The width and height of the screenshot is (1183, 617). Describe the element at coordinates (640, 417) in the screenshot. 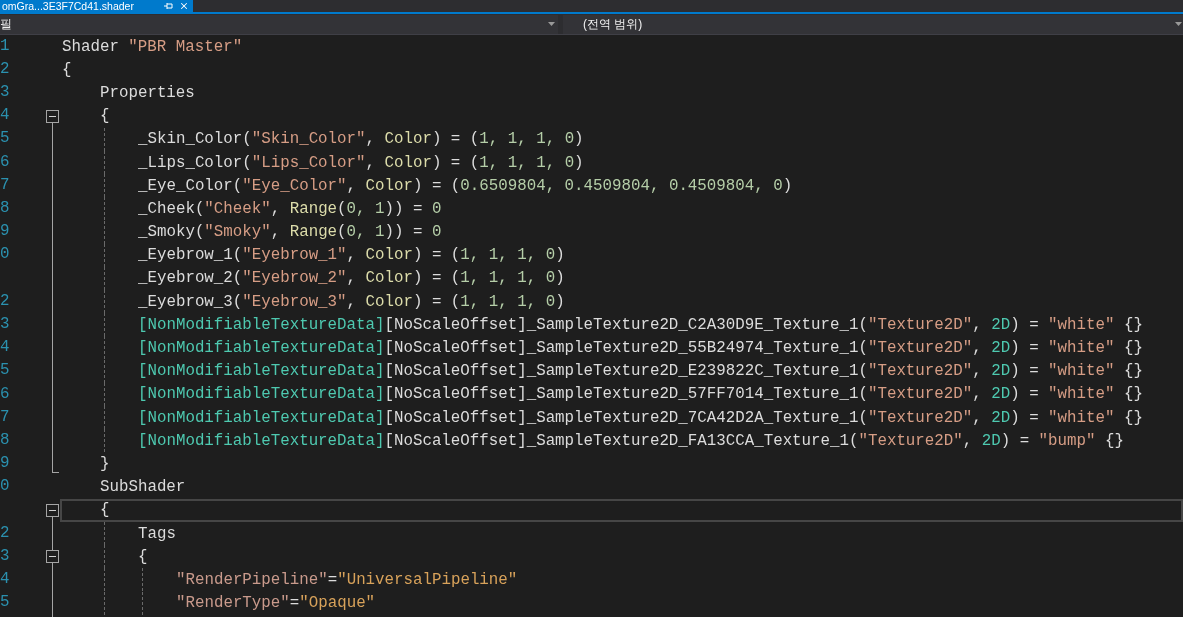

I see `code-line: [NonModifiableTextureData][NoScaleOffset]_SampleTexture2D_7CA42D2A_Texture_1("Texture2D", 2D) = "white" {}` at that location.